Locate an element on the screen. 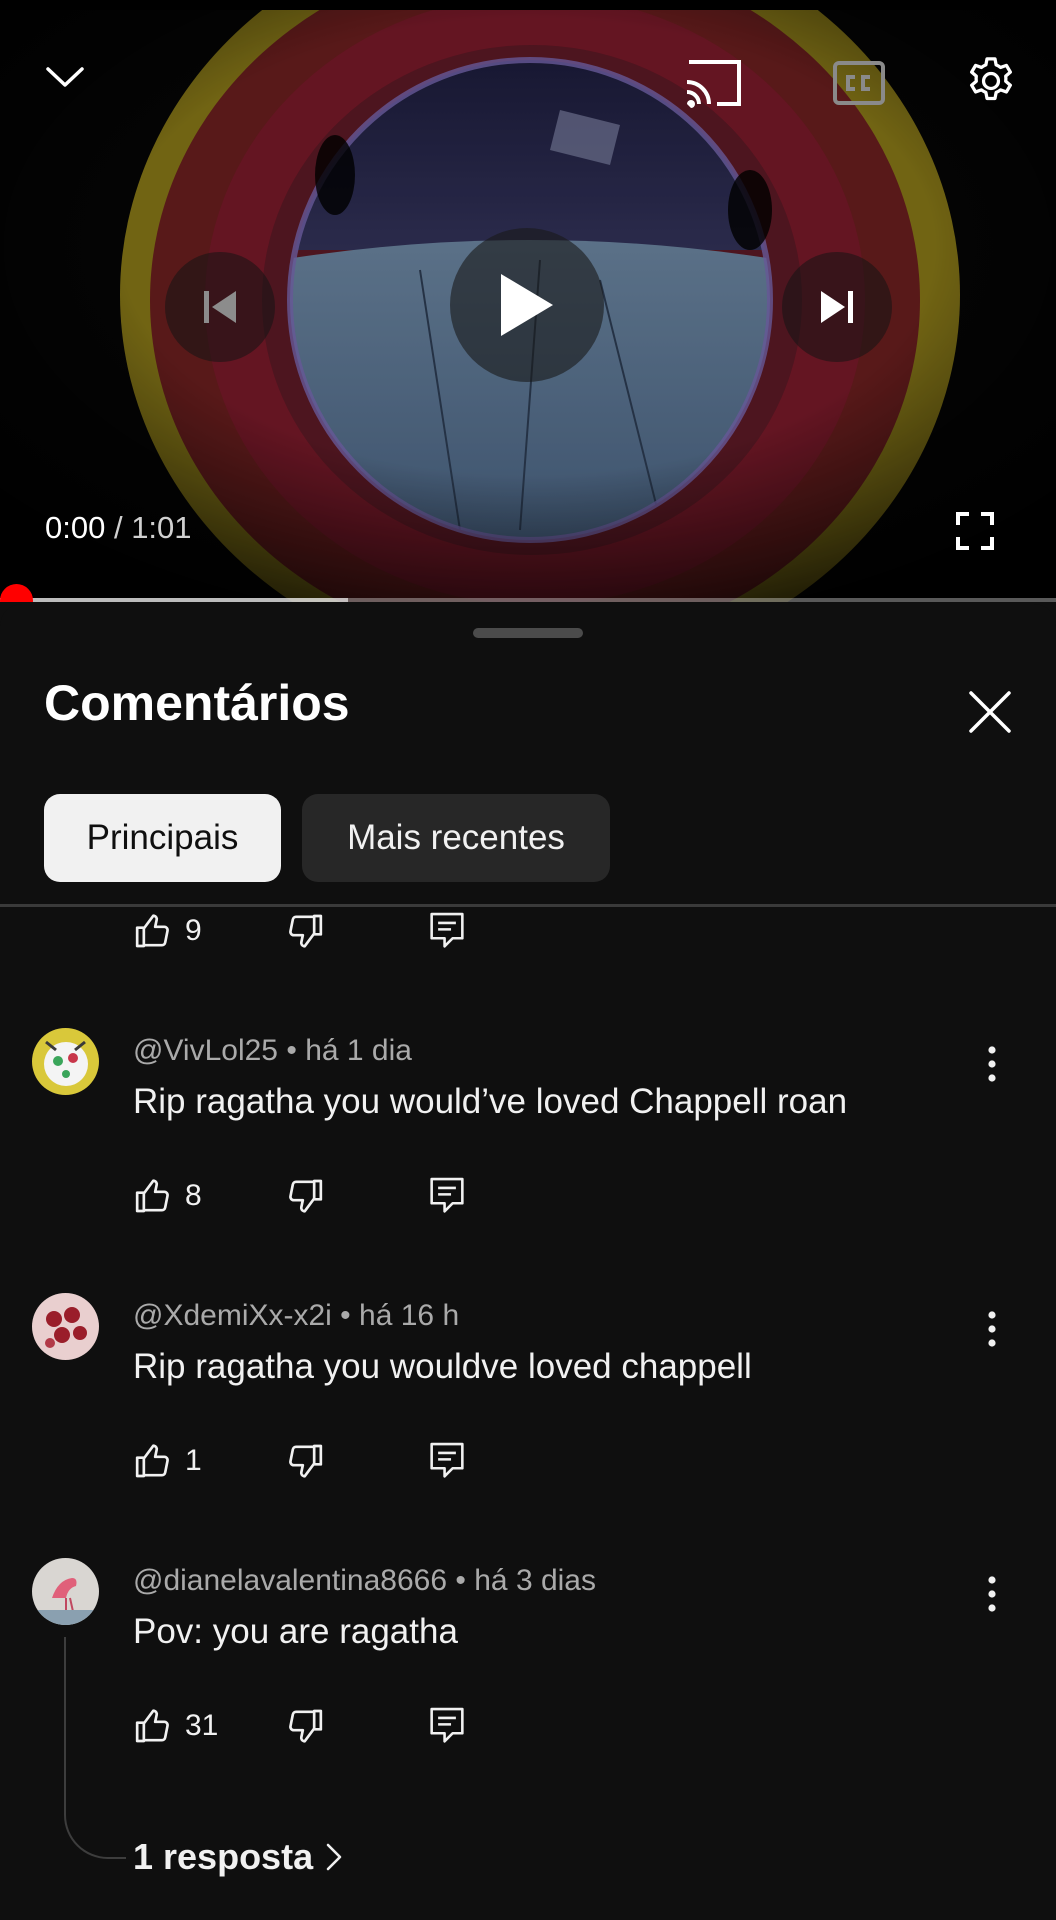 Image resolution: width=1056 pixels, height=1920 pixels. comment-author: @dianelavalentina8666 is located at coordinates (290, 1580).